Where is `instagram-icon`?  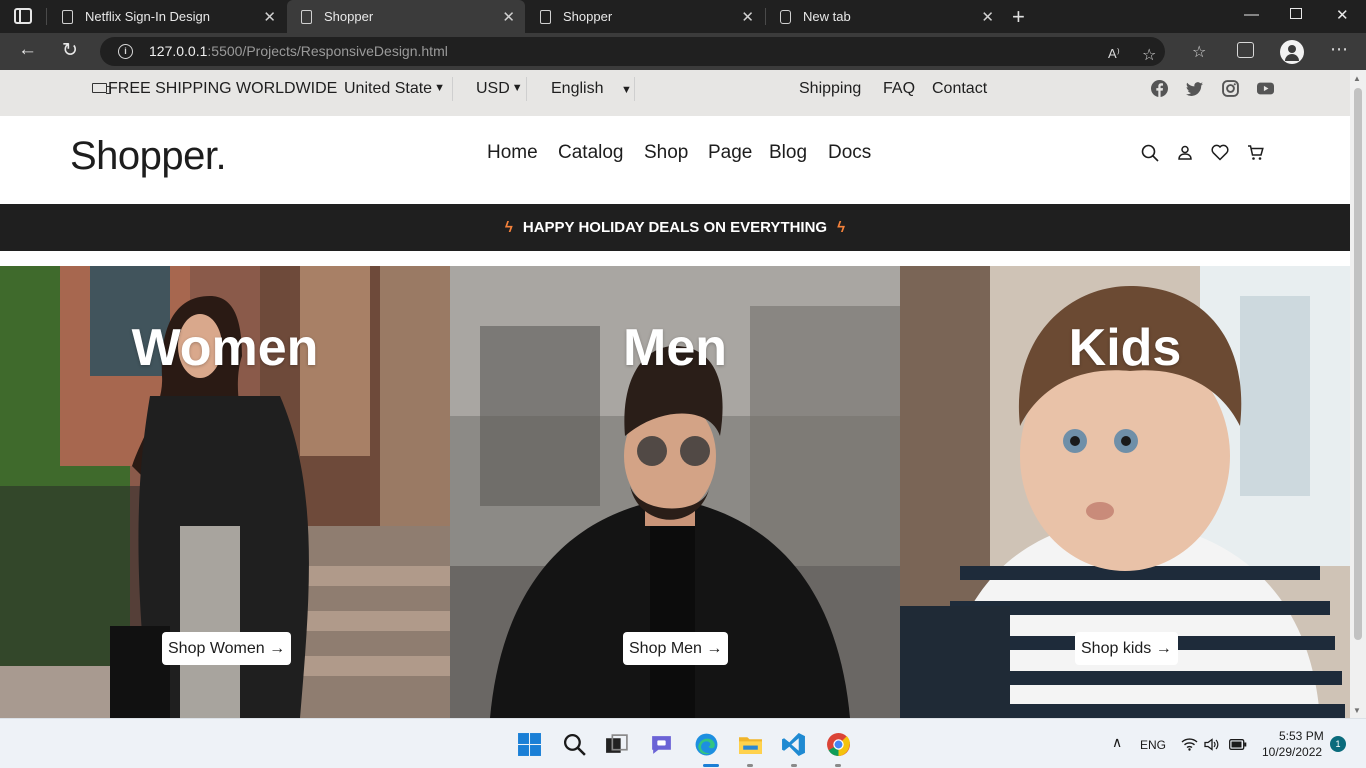
instagram-icon is located at coordinates (1230, 88).